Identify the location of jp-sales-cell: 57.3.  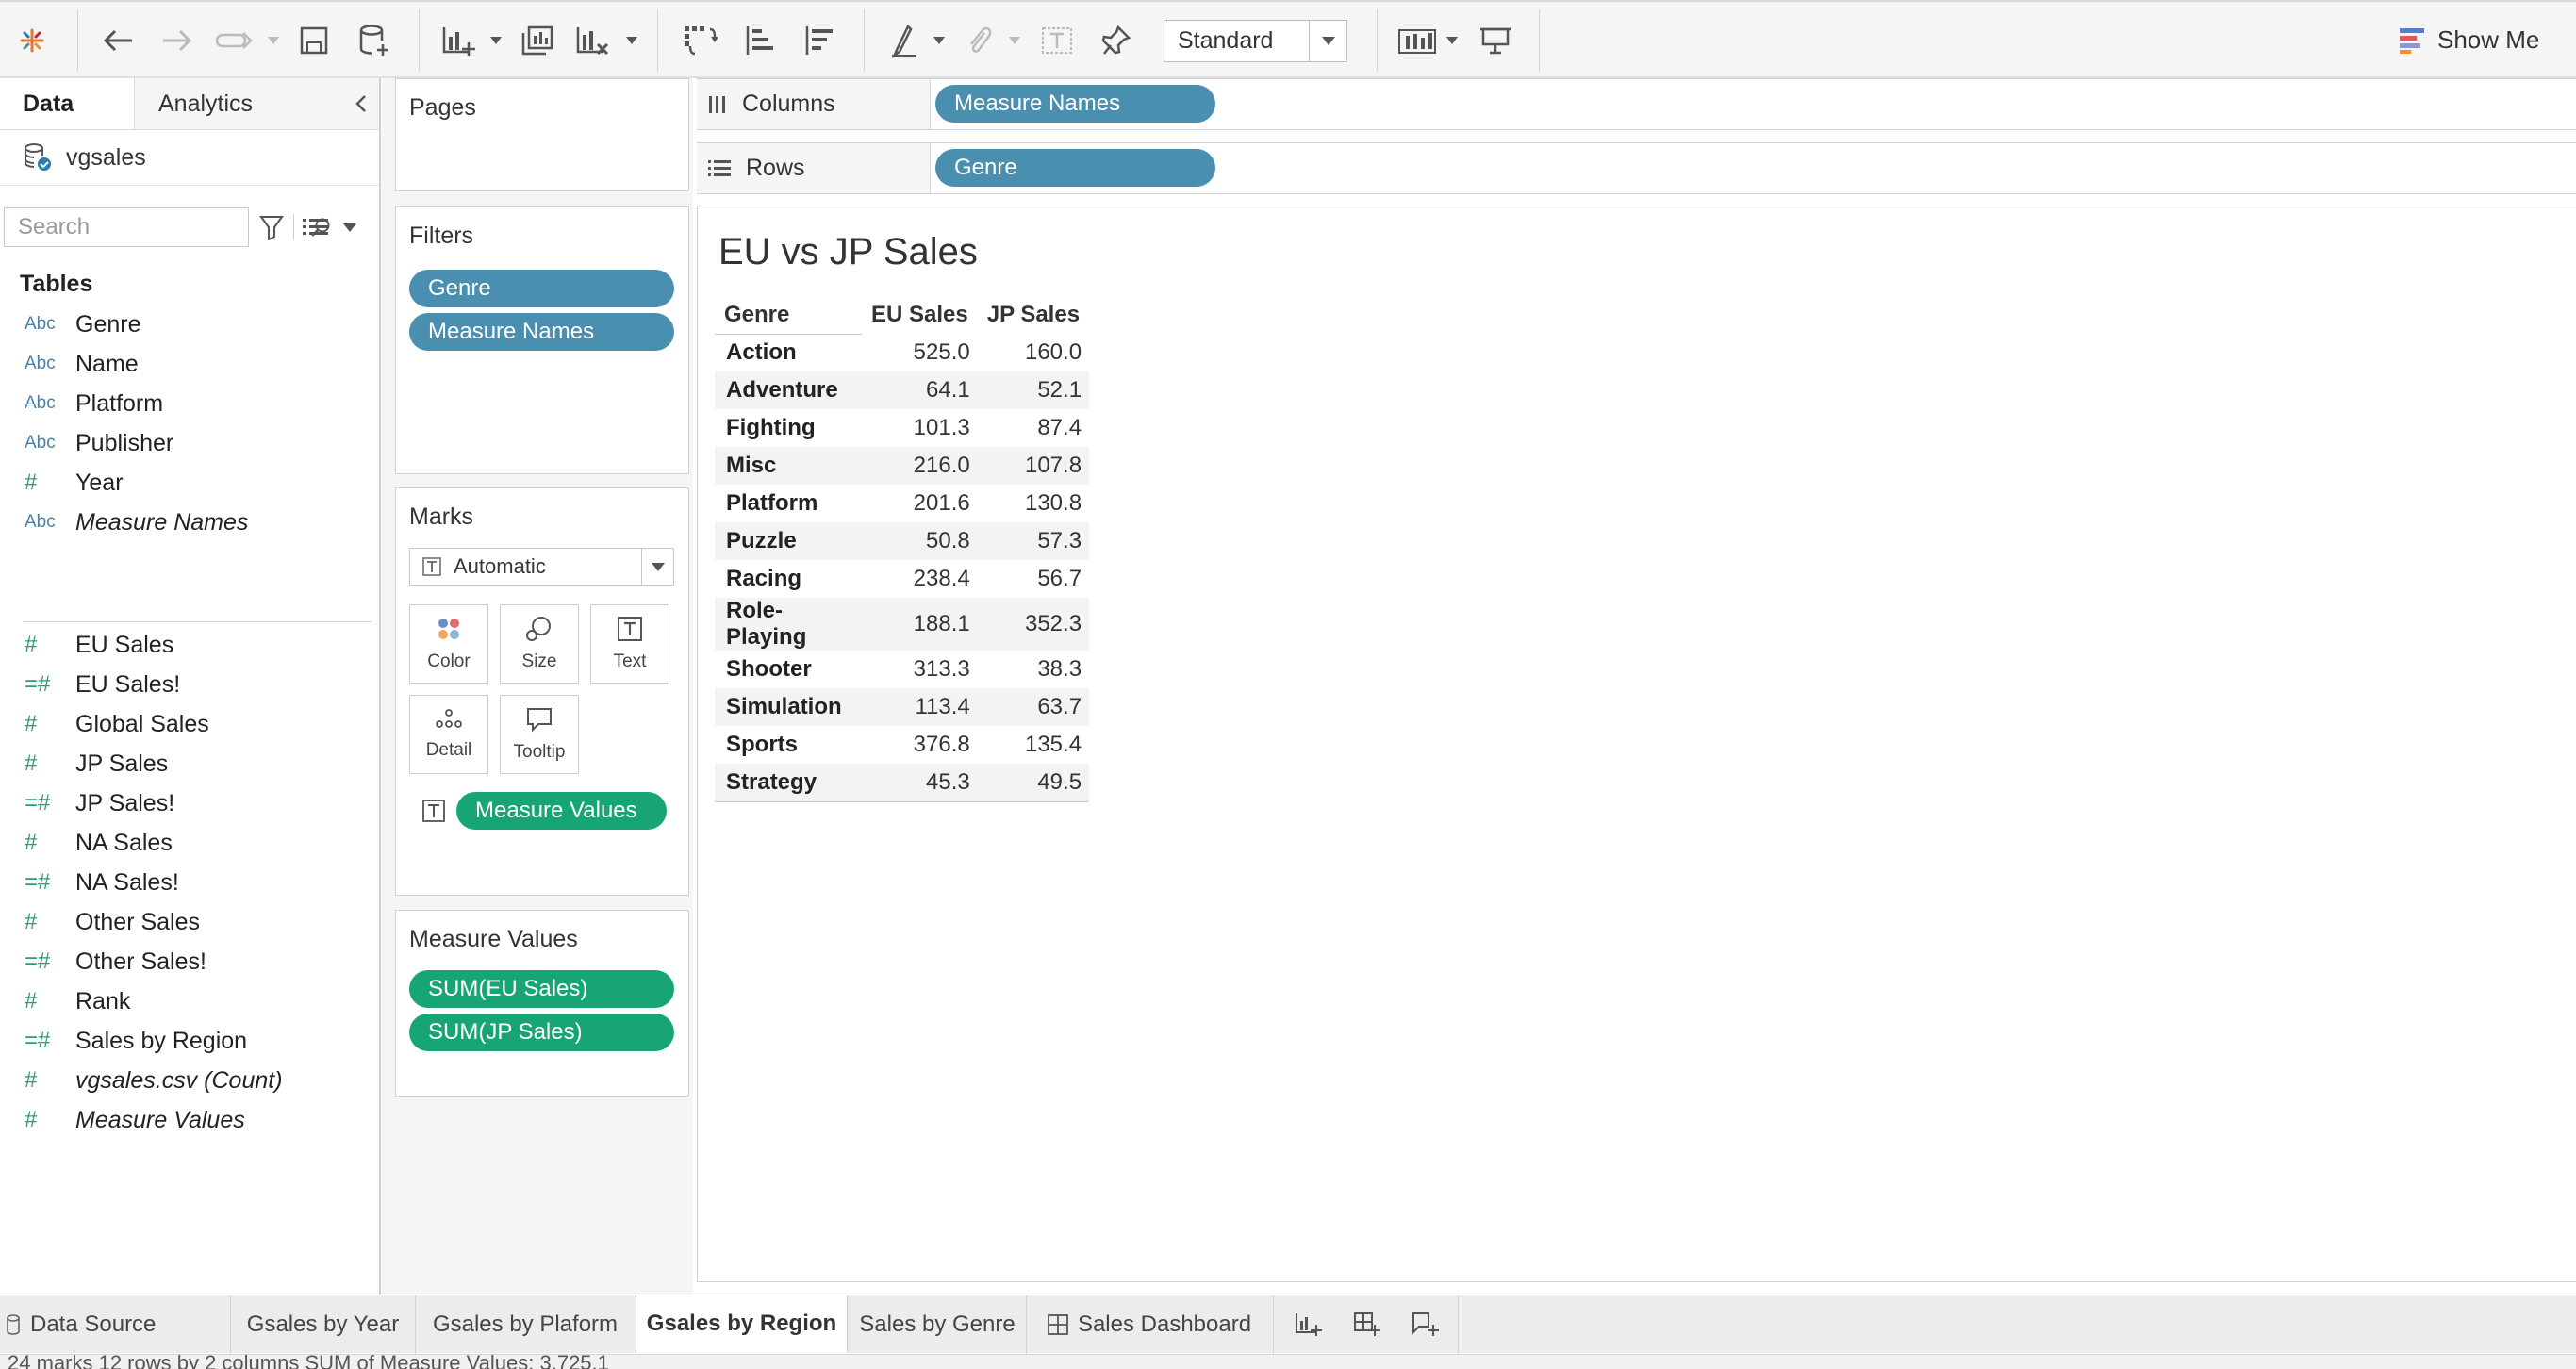
(1033, 541).